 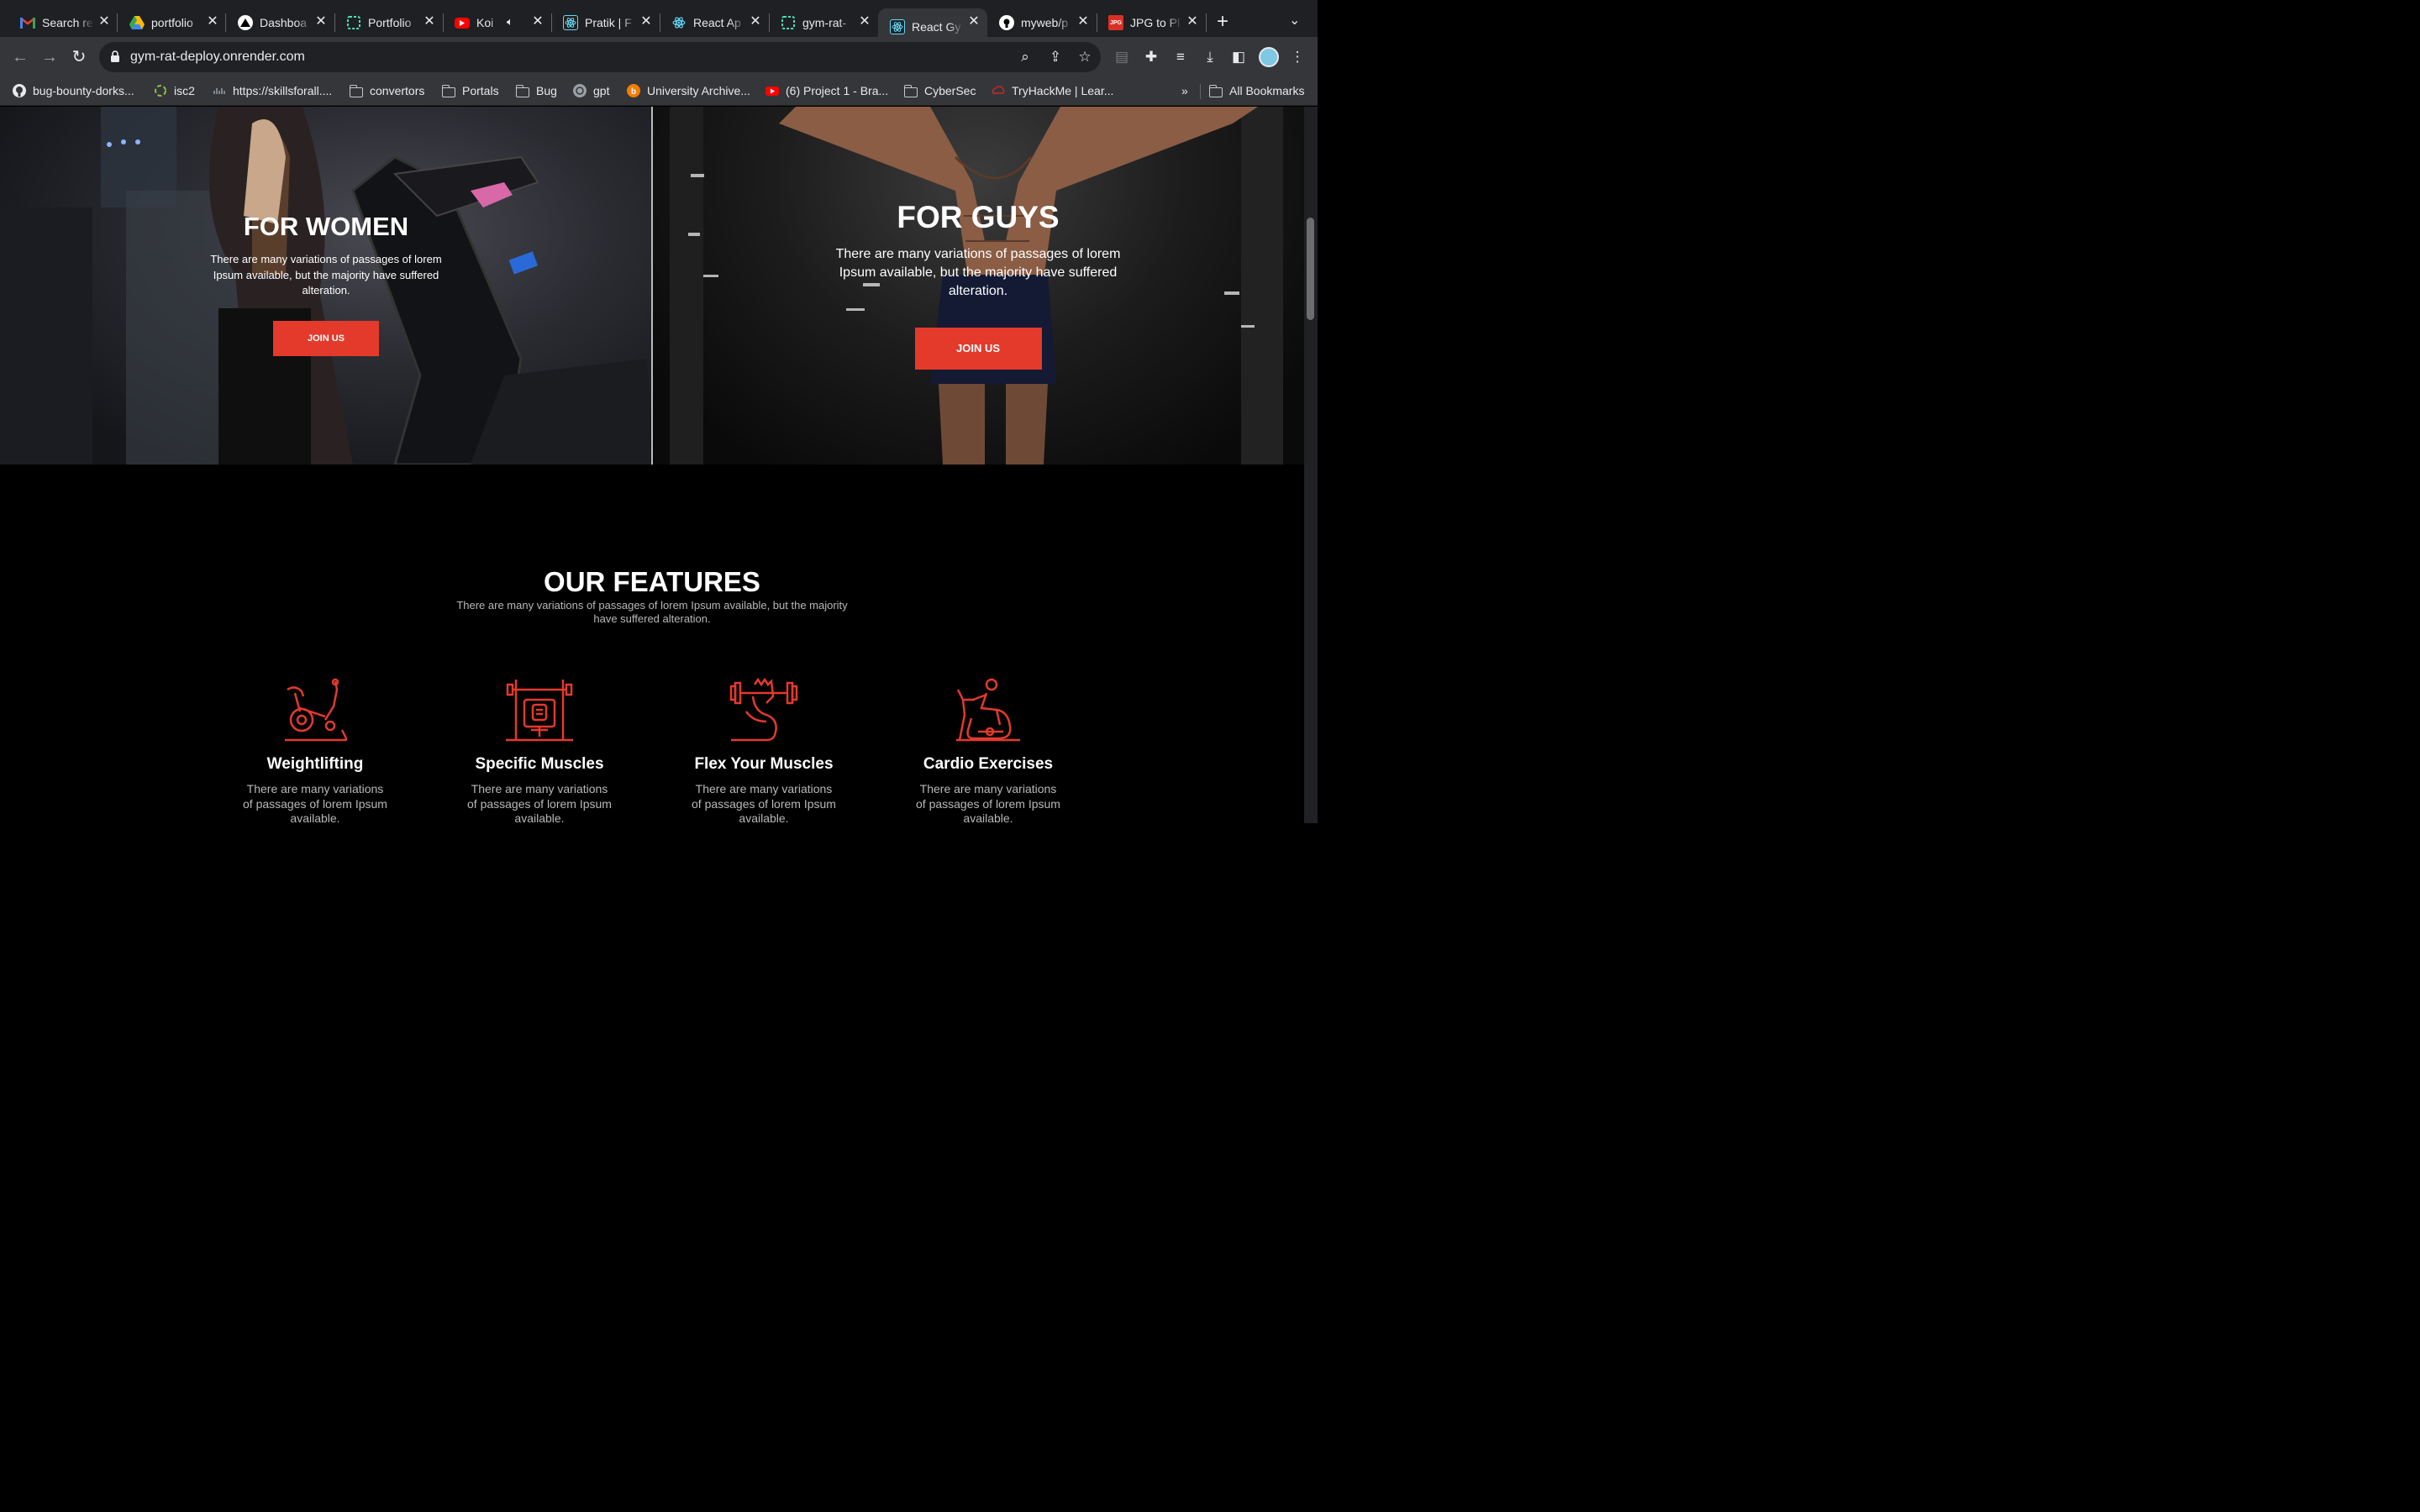 What do you see at coordinates (580, 90) in the screenshot?
I see `openai-icon` at bounding box center [580, 90].